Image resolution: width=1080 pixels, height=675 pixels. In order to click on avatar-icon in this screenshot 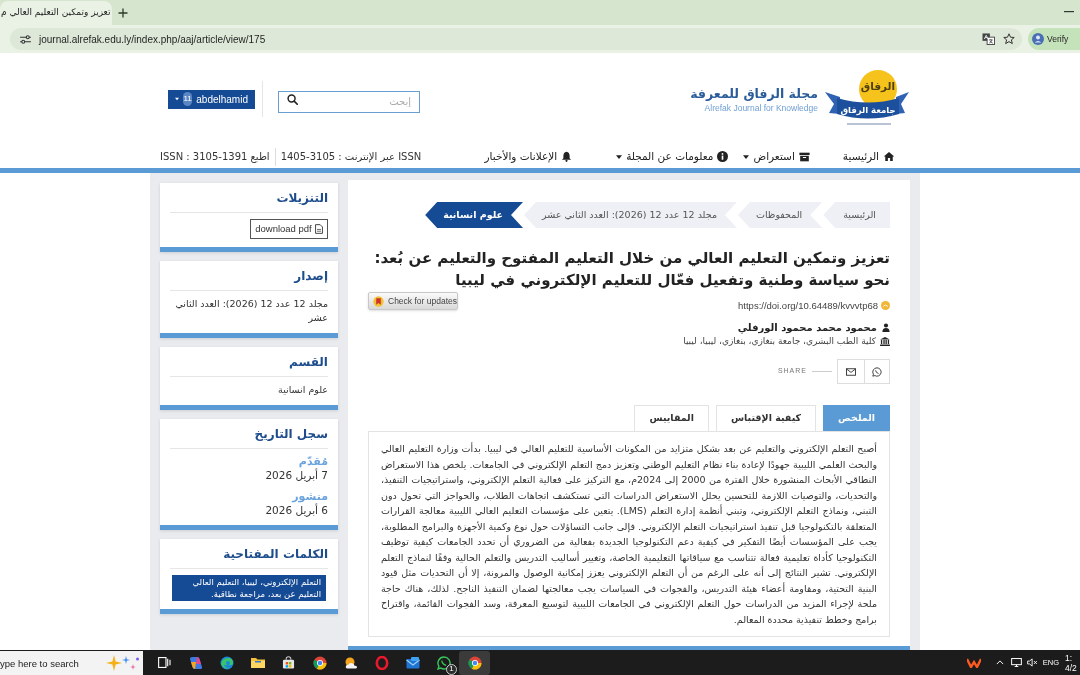, I will do `click(1038, 39)`.